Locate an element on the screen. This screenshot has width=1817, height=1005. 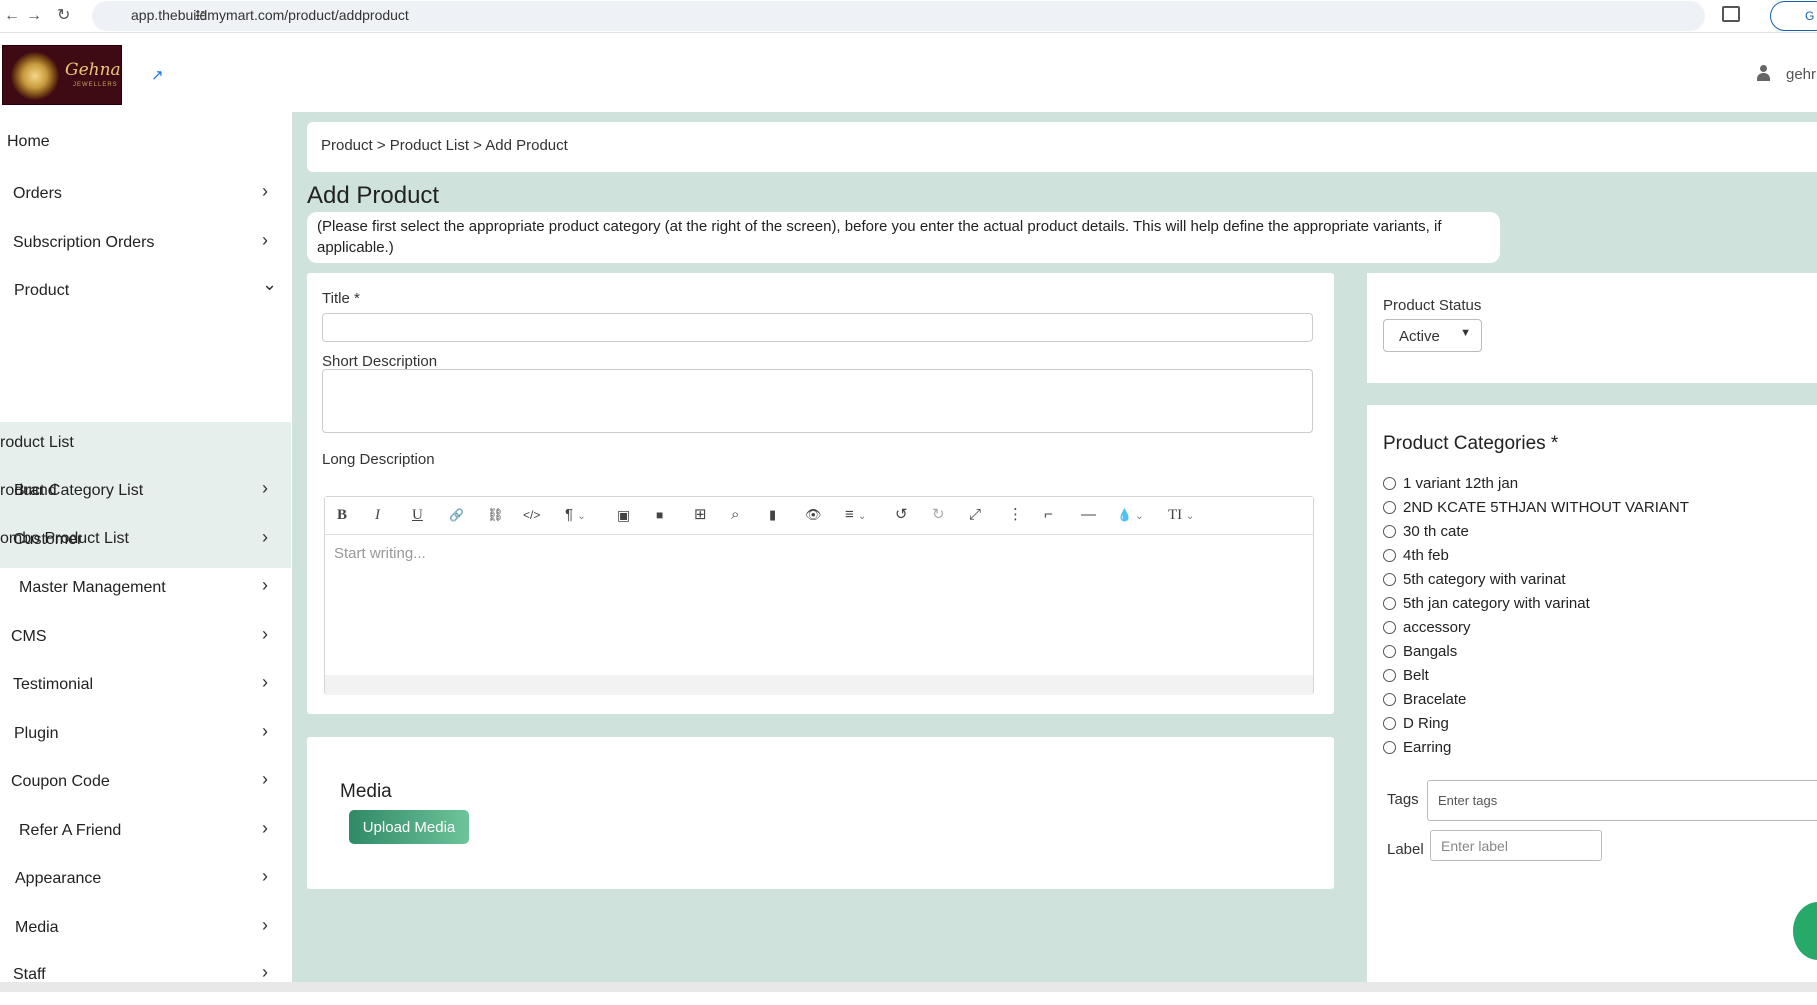
profile-button: G is located at coordinates (1793, 16).